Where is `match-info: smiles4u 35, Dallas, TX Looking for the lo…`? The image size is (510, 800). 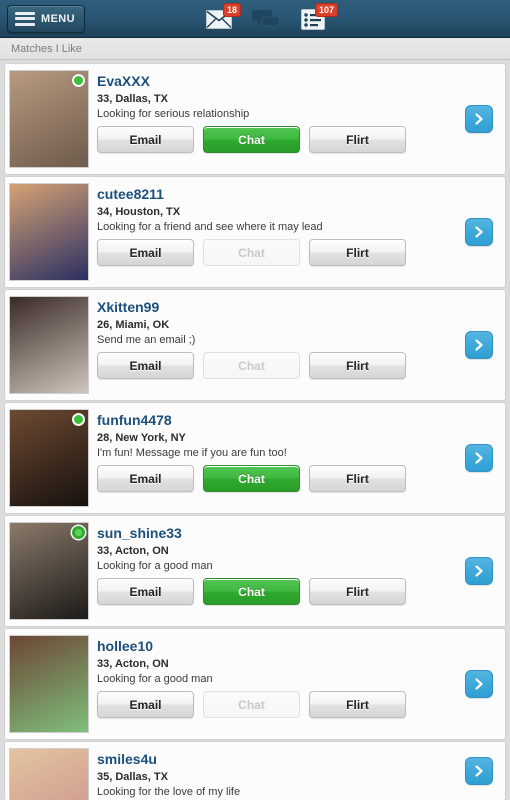
match-info: smiles4u 35, Dallas, TX Looking for the lo… is located at coordinates (271, 775).